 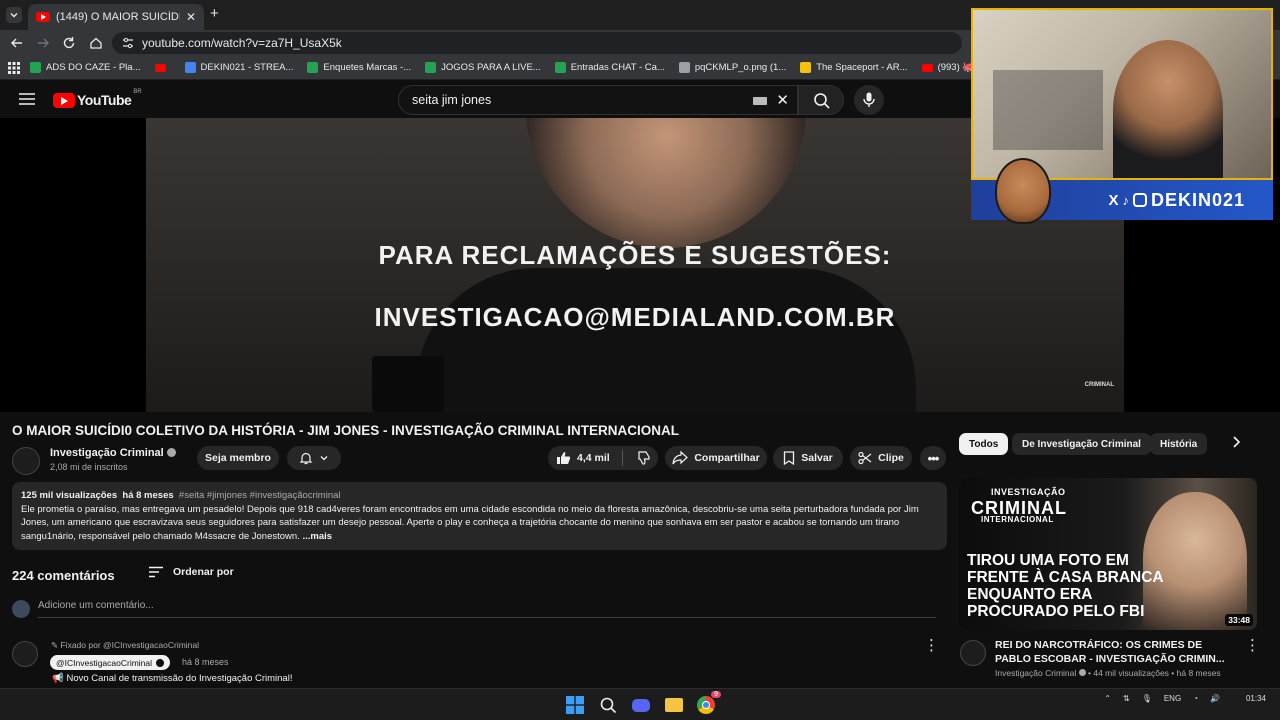 I want to click on tray-chevron-icon: ⌃, so click(x=1107, y=698).